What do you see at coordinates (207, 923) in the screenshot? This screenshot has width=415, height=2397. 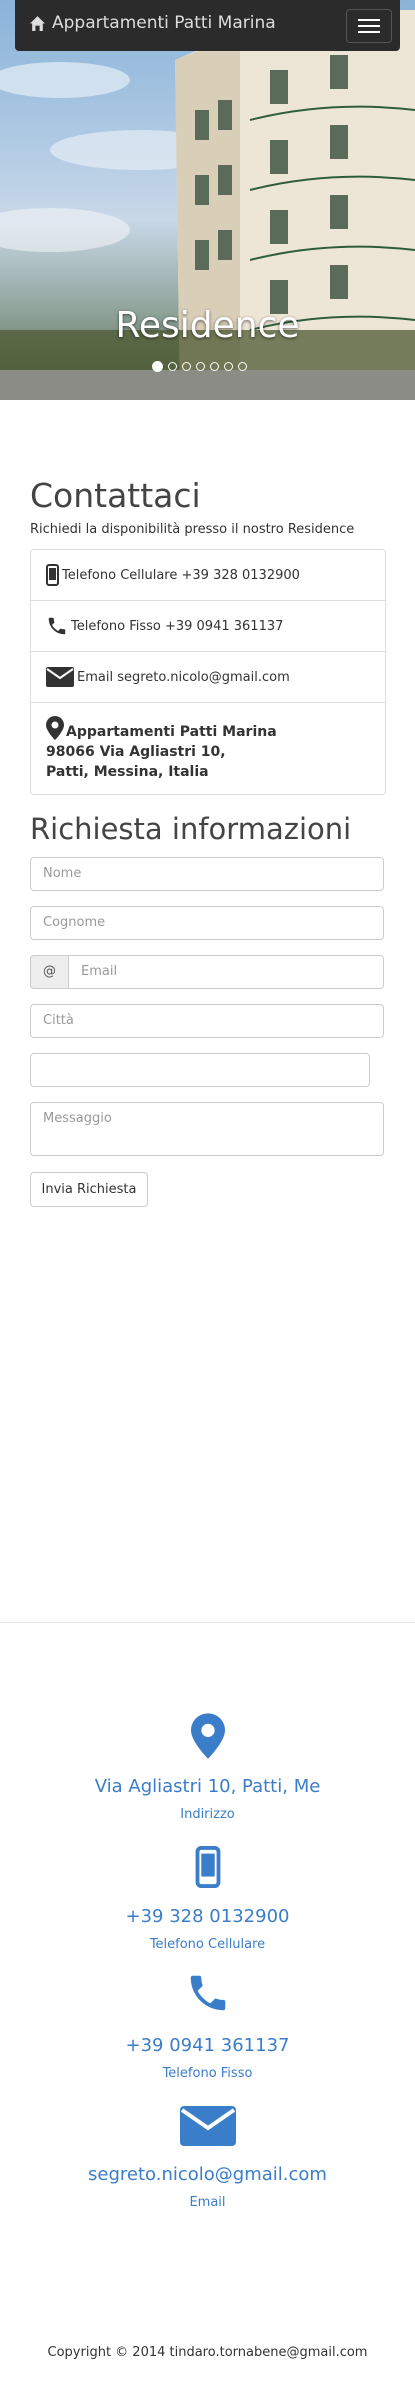 I see `surname-input: Cognome` at bounding box center [207, 923].